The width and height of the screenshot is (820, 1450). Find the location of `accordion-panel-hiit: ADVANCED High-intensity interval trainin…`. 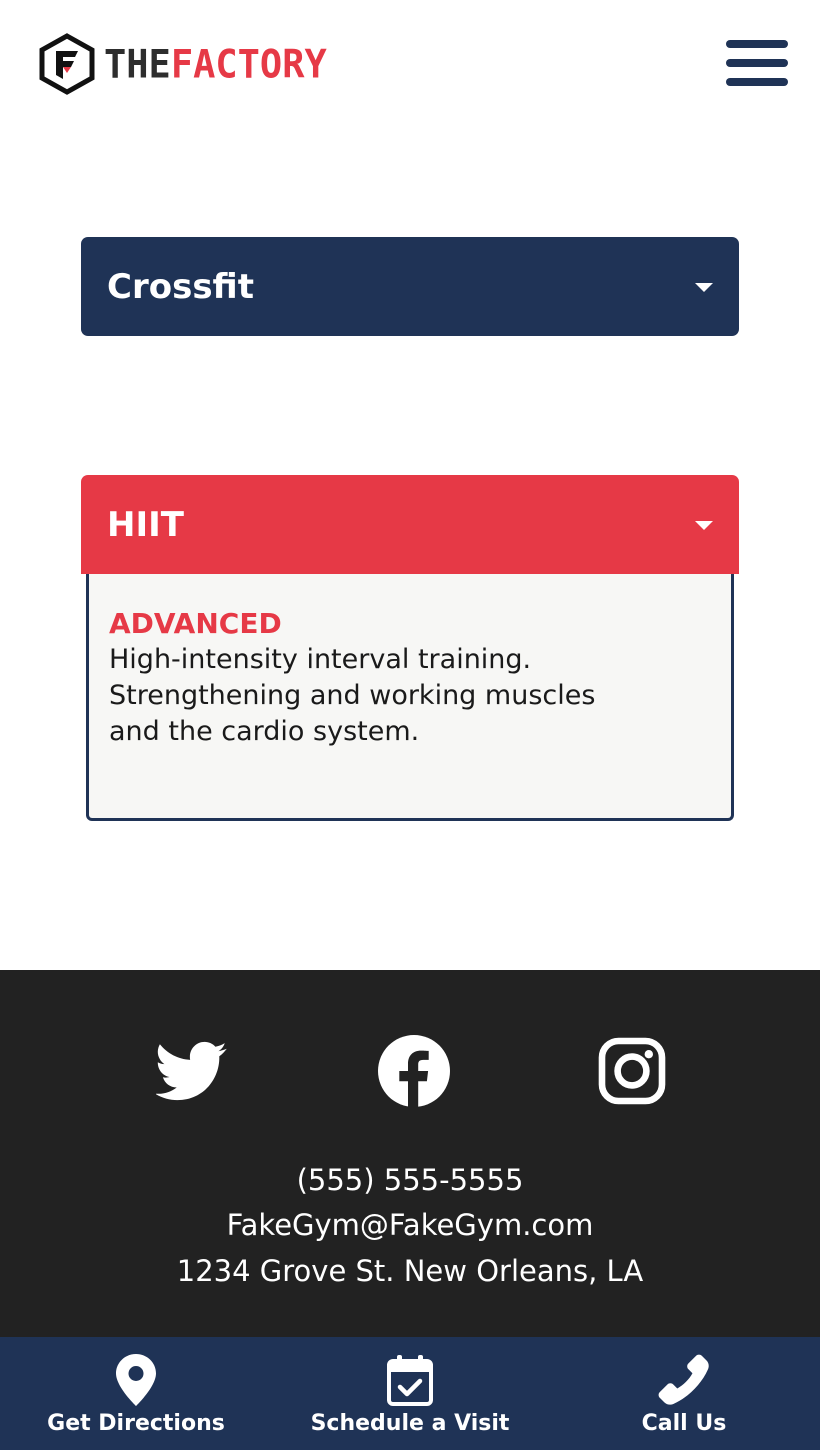

accordion-panel-hiit: ADVANCED High-intensity interval trainin… is located at coordinates (410, 697).